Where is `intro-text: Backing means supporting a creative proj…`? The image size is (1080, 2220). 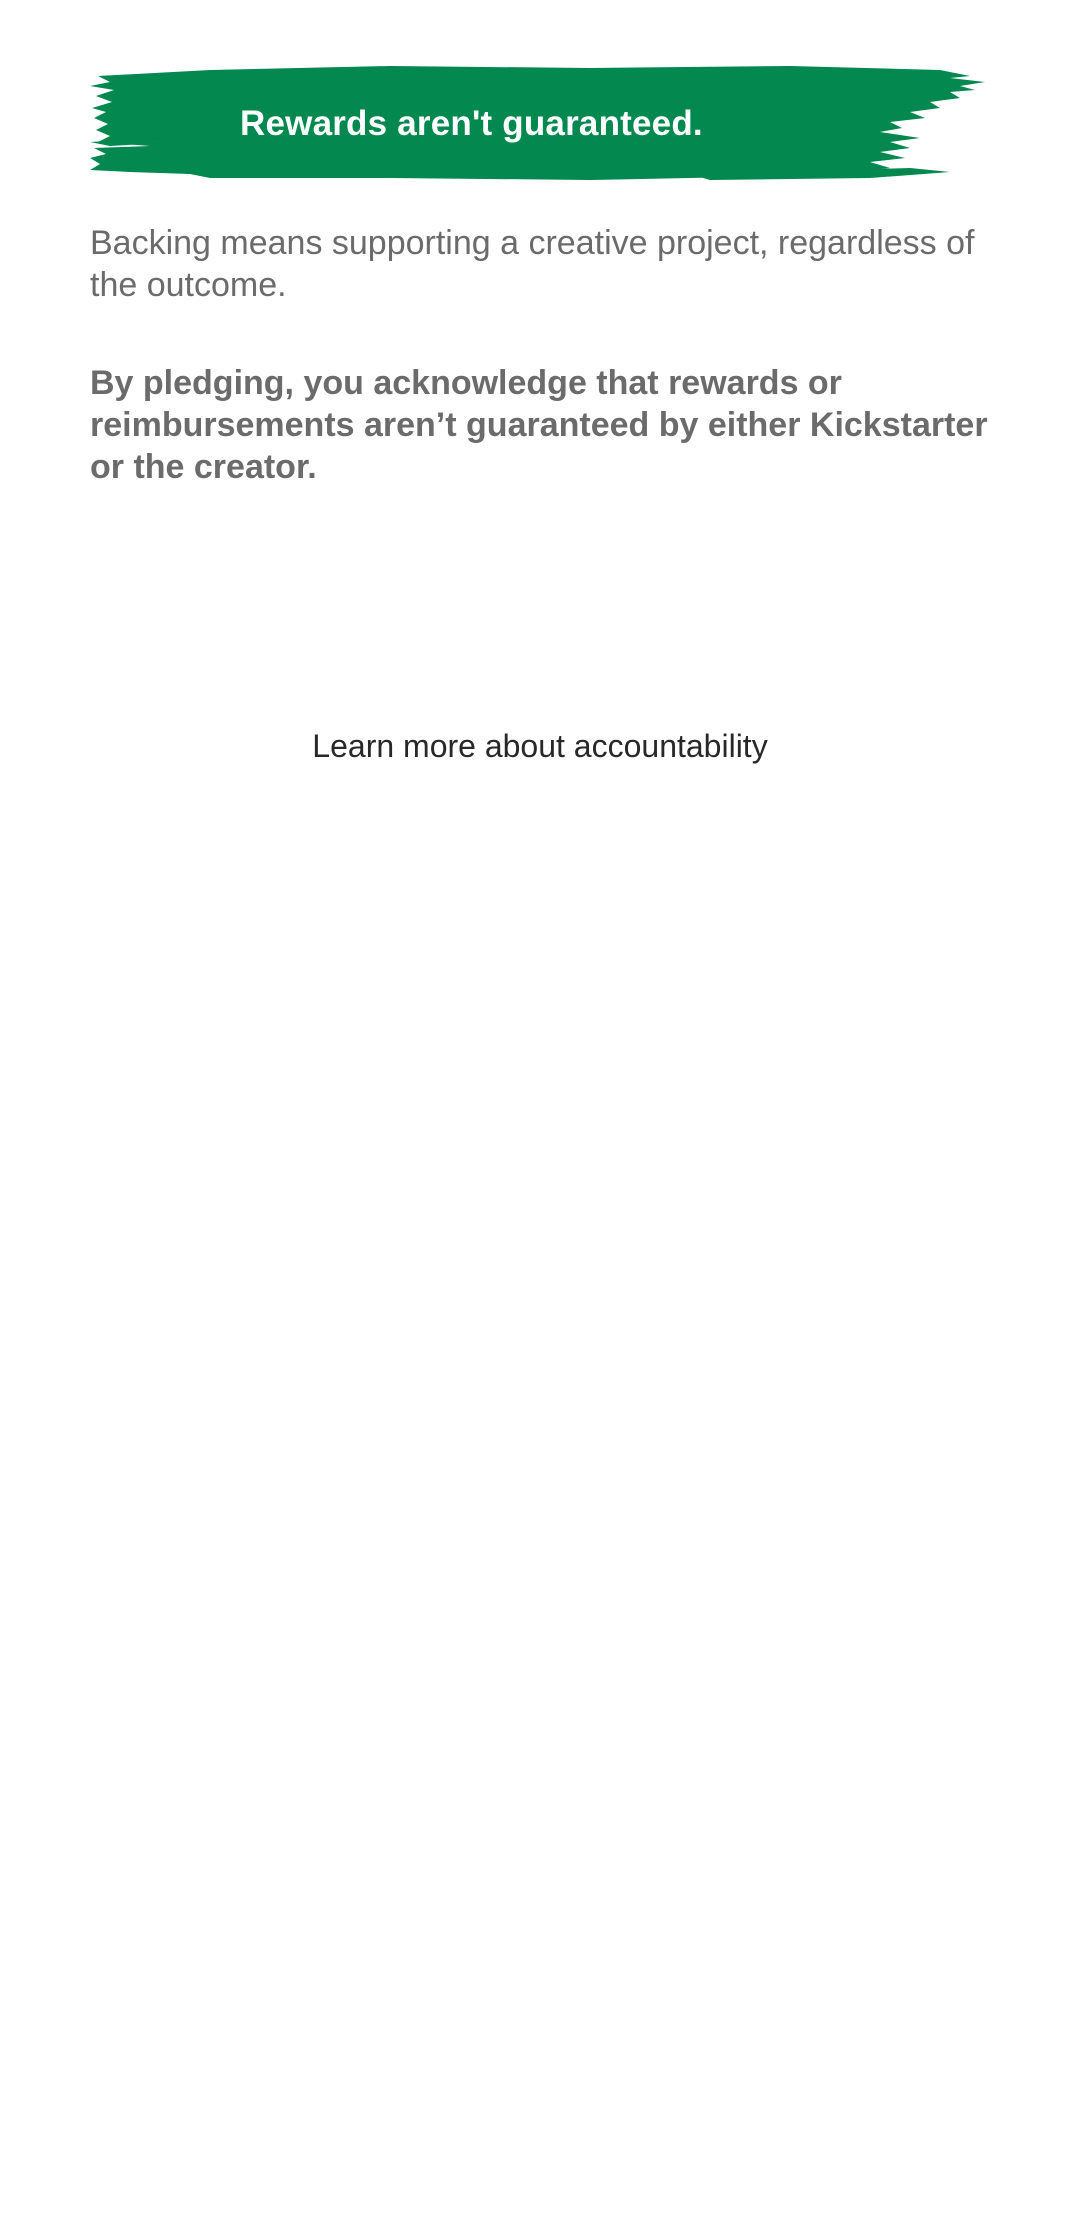 intro-text: Backing means supporting a creative proj… is located at coordinates (532, 264).